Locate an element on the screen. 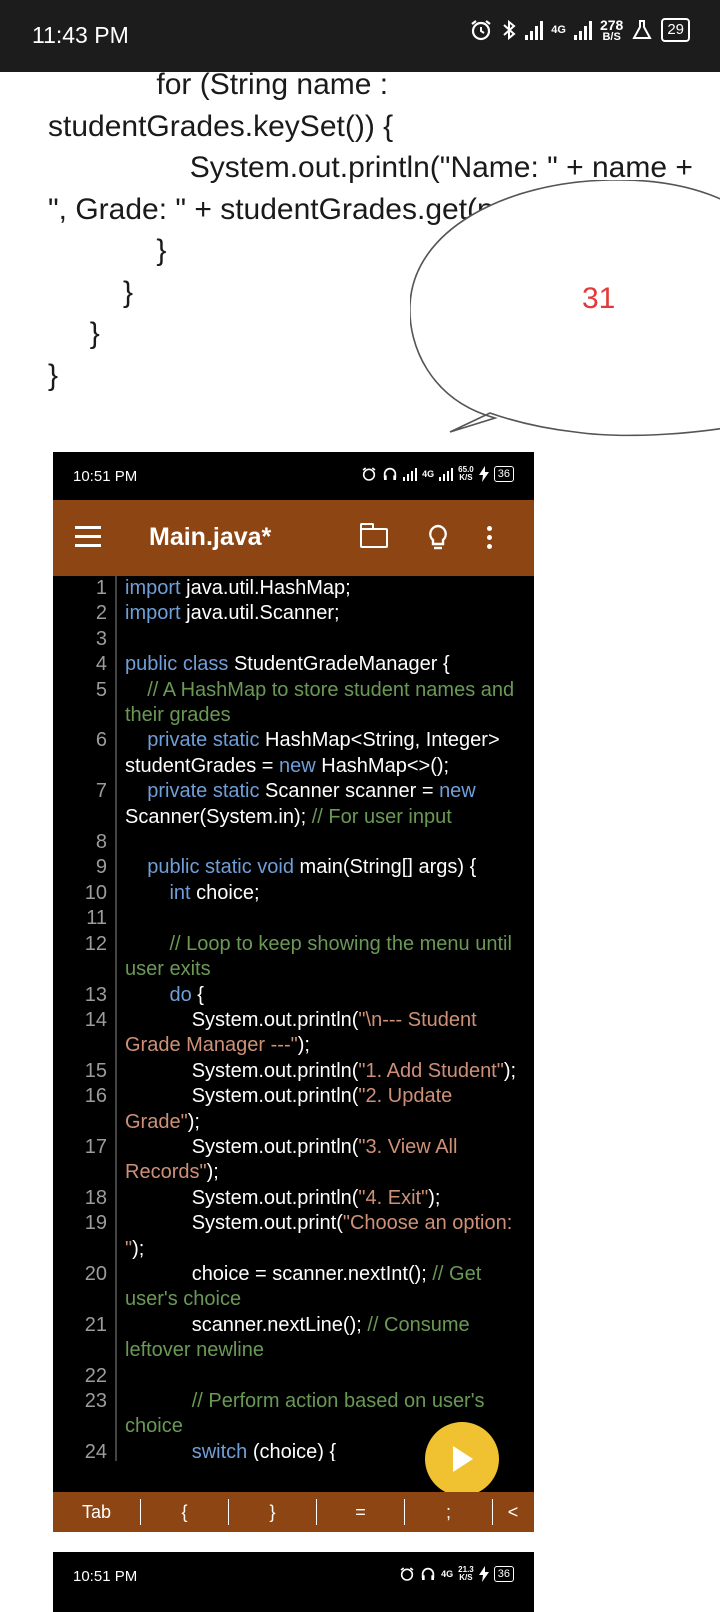  line-number: 20 is located at coordinates (95, 1273).